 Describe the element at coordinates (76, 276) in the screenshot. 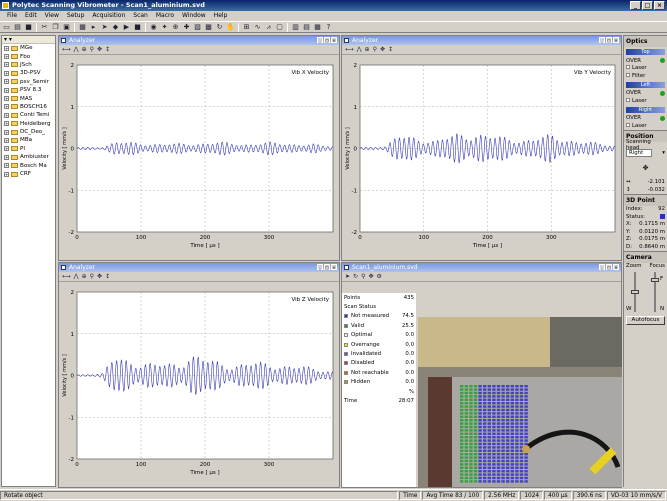

I see `peak-icon: ⋀` at that location.